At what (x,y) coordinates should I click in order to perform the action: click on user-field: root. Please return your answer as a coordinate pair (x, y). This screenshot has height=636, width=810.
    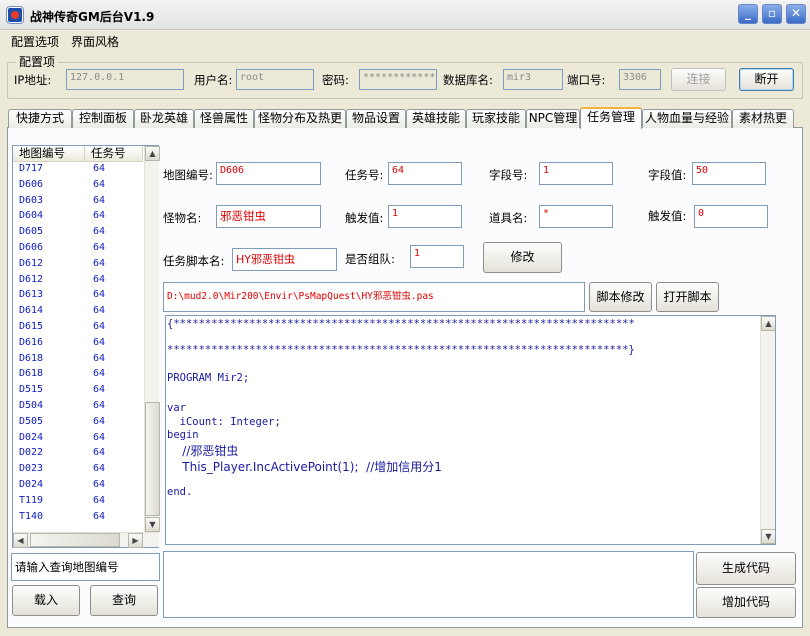
    Looking at the image, I should click on (275, 79).